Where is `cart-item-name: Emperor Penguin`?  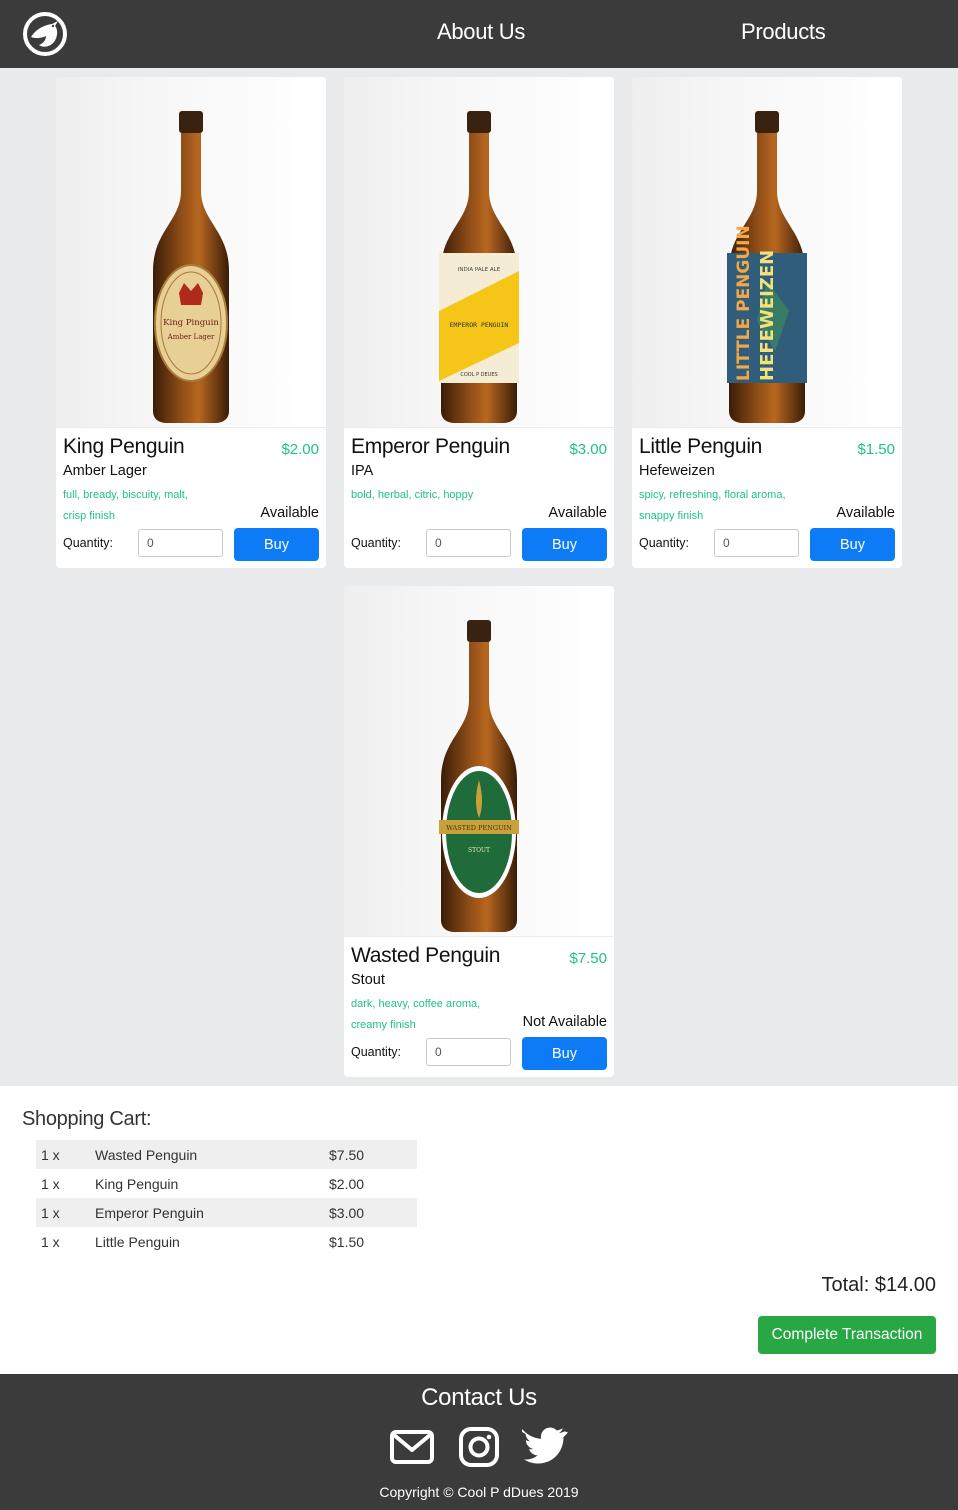 cart-item-name: Emperor Penguin is located at coordinates (212, 1212).